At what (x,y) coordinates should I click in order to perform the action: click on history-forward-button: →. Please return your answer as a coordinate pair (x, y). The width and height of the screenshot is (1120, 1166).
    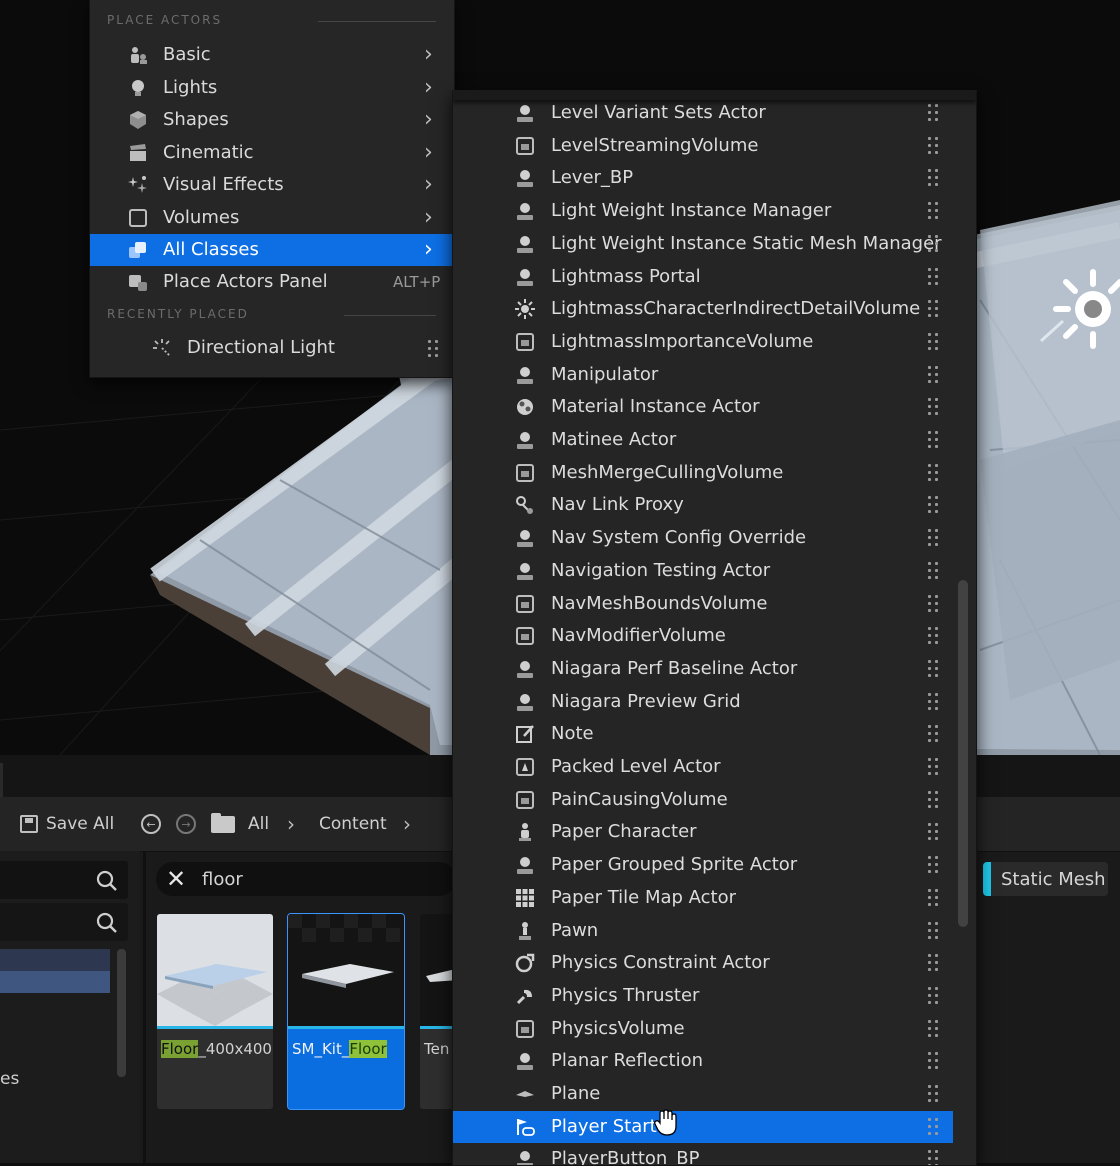
    Looking at the image, I should click on (186, 824).